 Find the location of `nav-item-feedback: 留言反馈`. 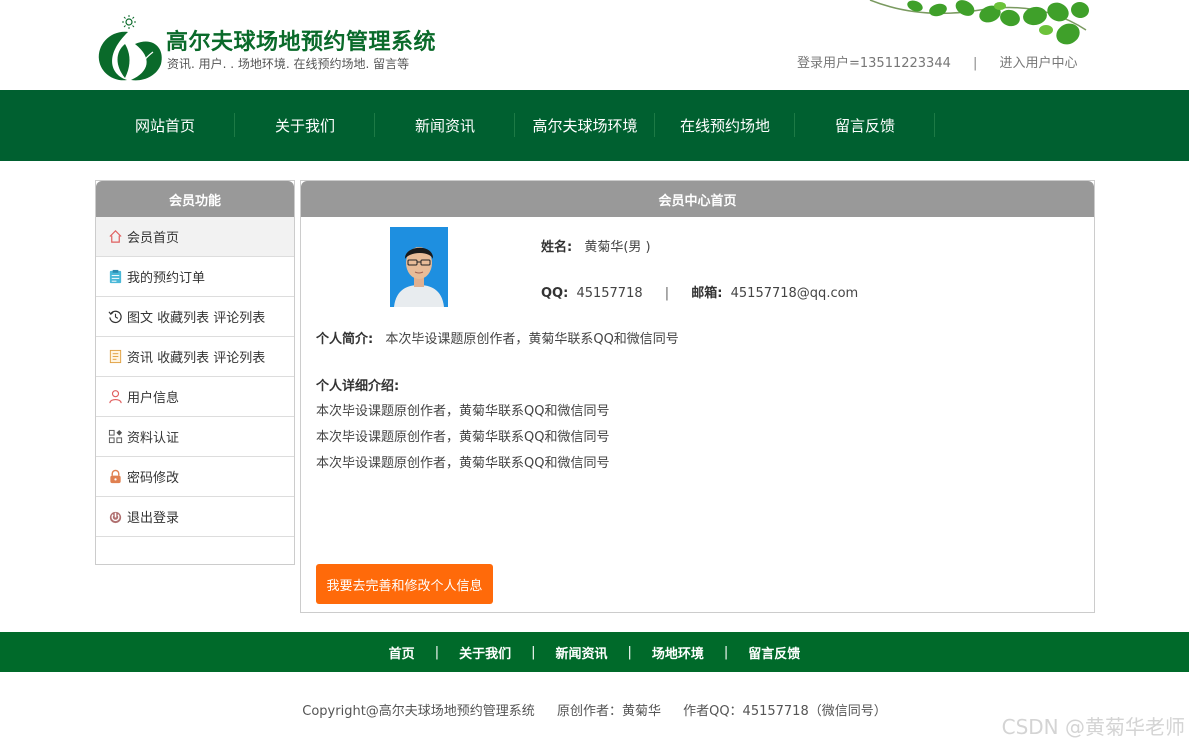

nav-item-feedback: 留言反馈 is located at coordinates (865, 125).